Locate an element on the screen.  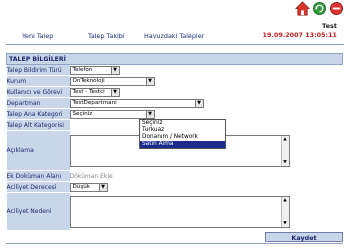
departman-value: TestDepartmani is located at coordinates (94, 102).